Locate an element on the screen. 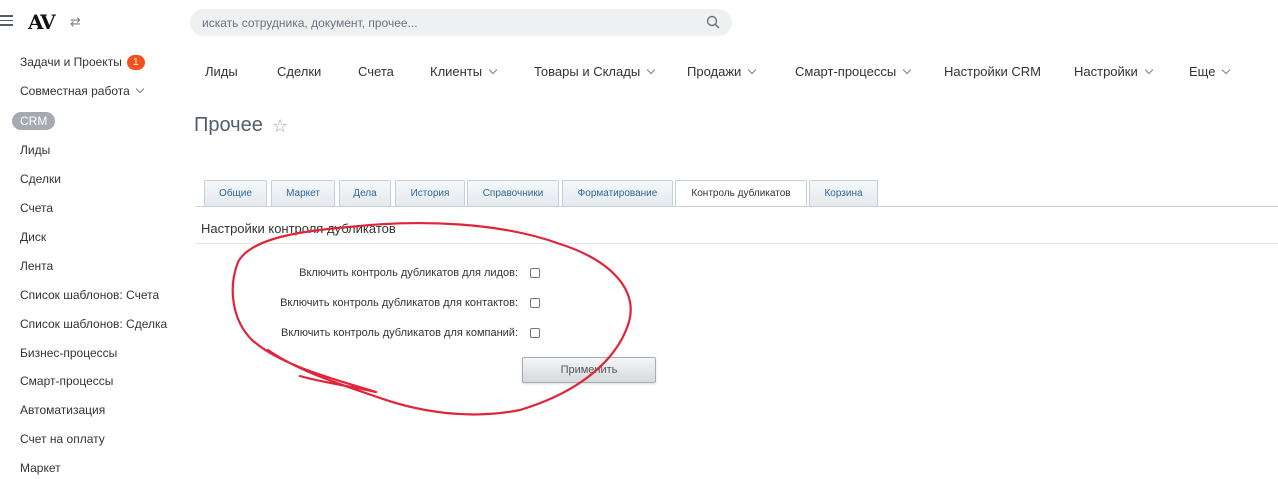  sidebar-item-feed: Лента is located at coordinates (36, 266).